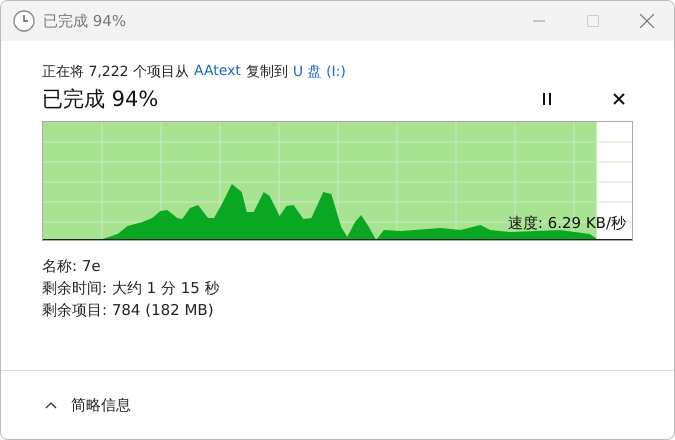  Describe the element at coordinates (85, 21) in the screenshot. I see `window-title: 已完成 94%` at that location.